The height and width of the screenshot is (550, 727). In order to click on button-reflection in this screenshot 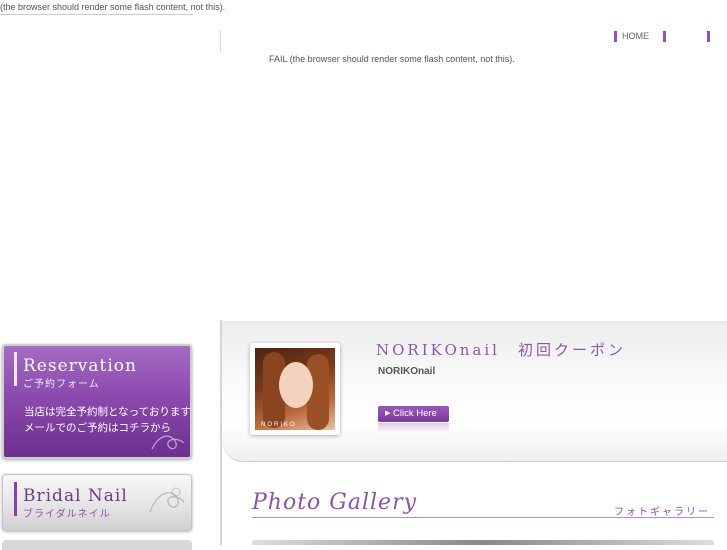, I will do `click(413, 428)`.